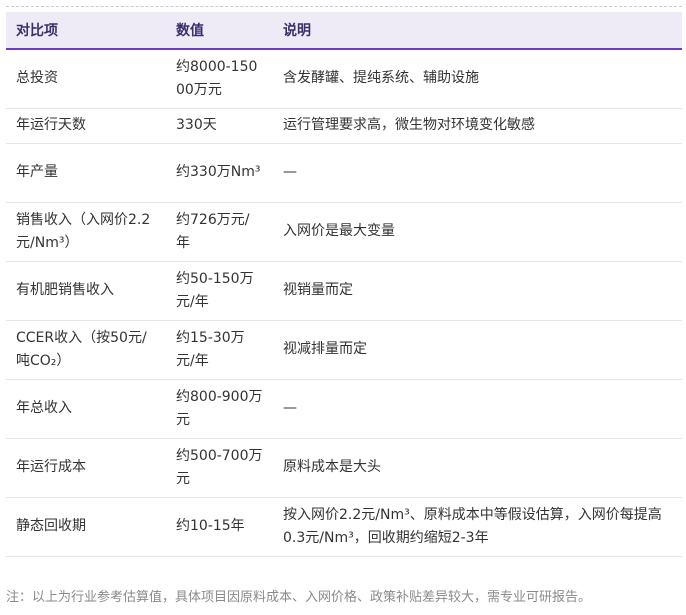 The width and height of the screenshot is (686, 615). I want to click on cell-item: 年总收入, so click(86, 409).